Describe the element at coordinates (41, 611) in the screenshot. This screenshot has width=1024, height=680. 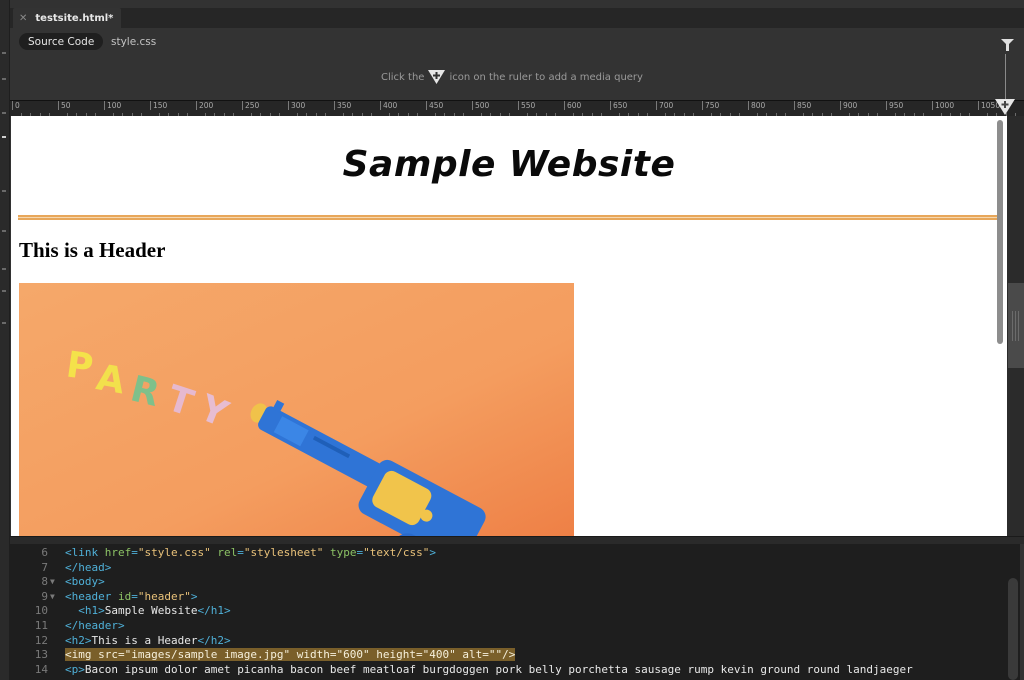
I see `line-number: 10` at that location.